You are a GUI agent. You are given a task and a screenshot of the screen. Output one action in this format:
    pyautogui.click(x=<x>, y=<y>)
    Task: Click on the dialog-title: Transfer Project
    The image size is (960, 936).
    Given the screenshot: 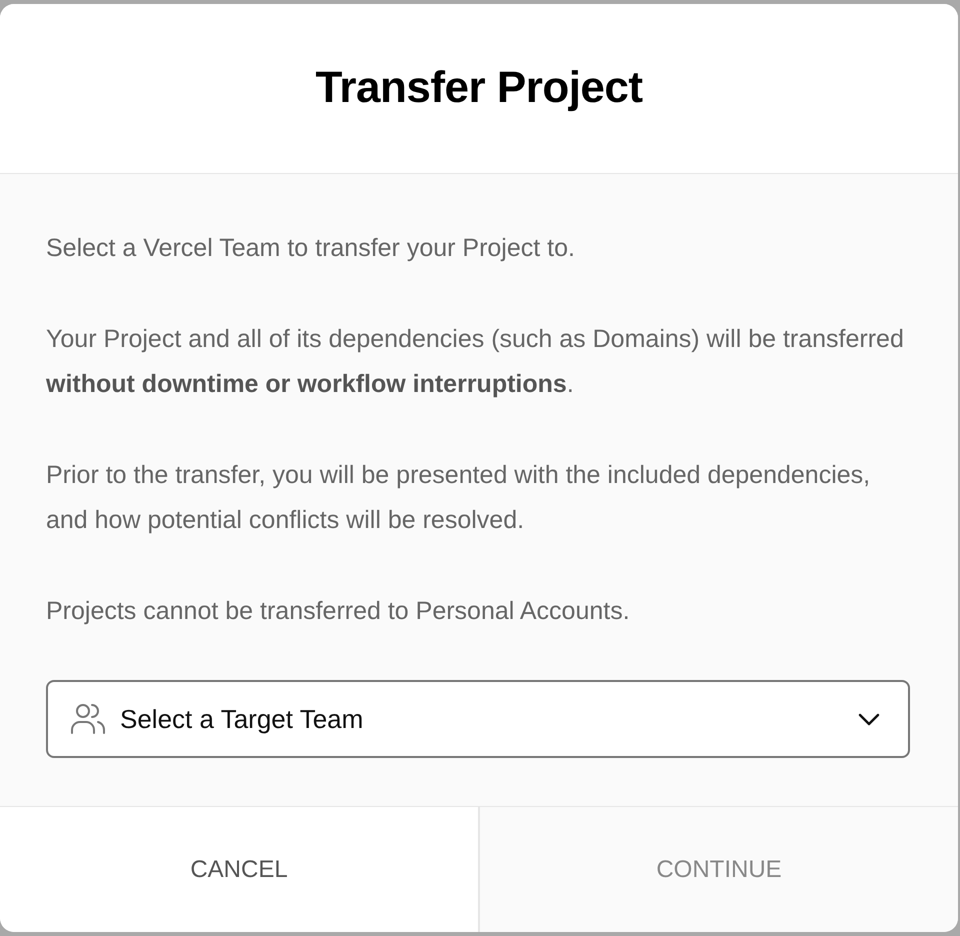 What is the action you would take?
    pyautogui.click(x=479, y=88)
    